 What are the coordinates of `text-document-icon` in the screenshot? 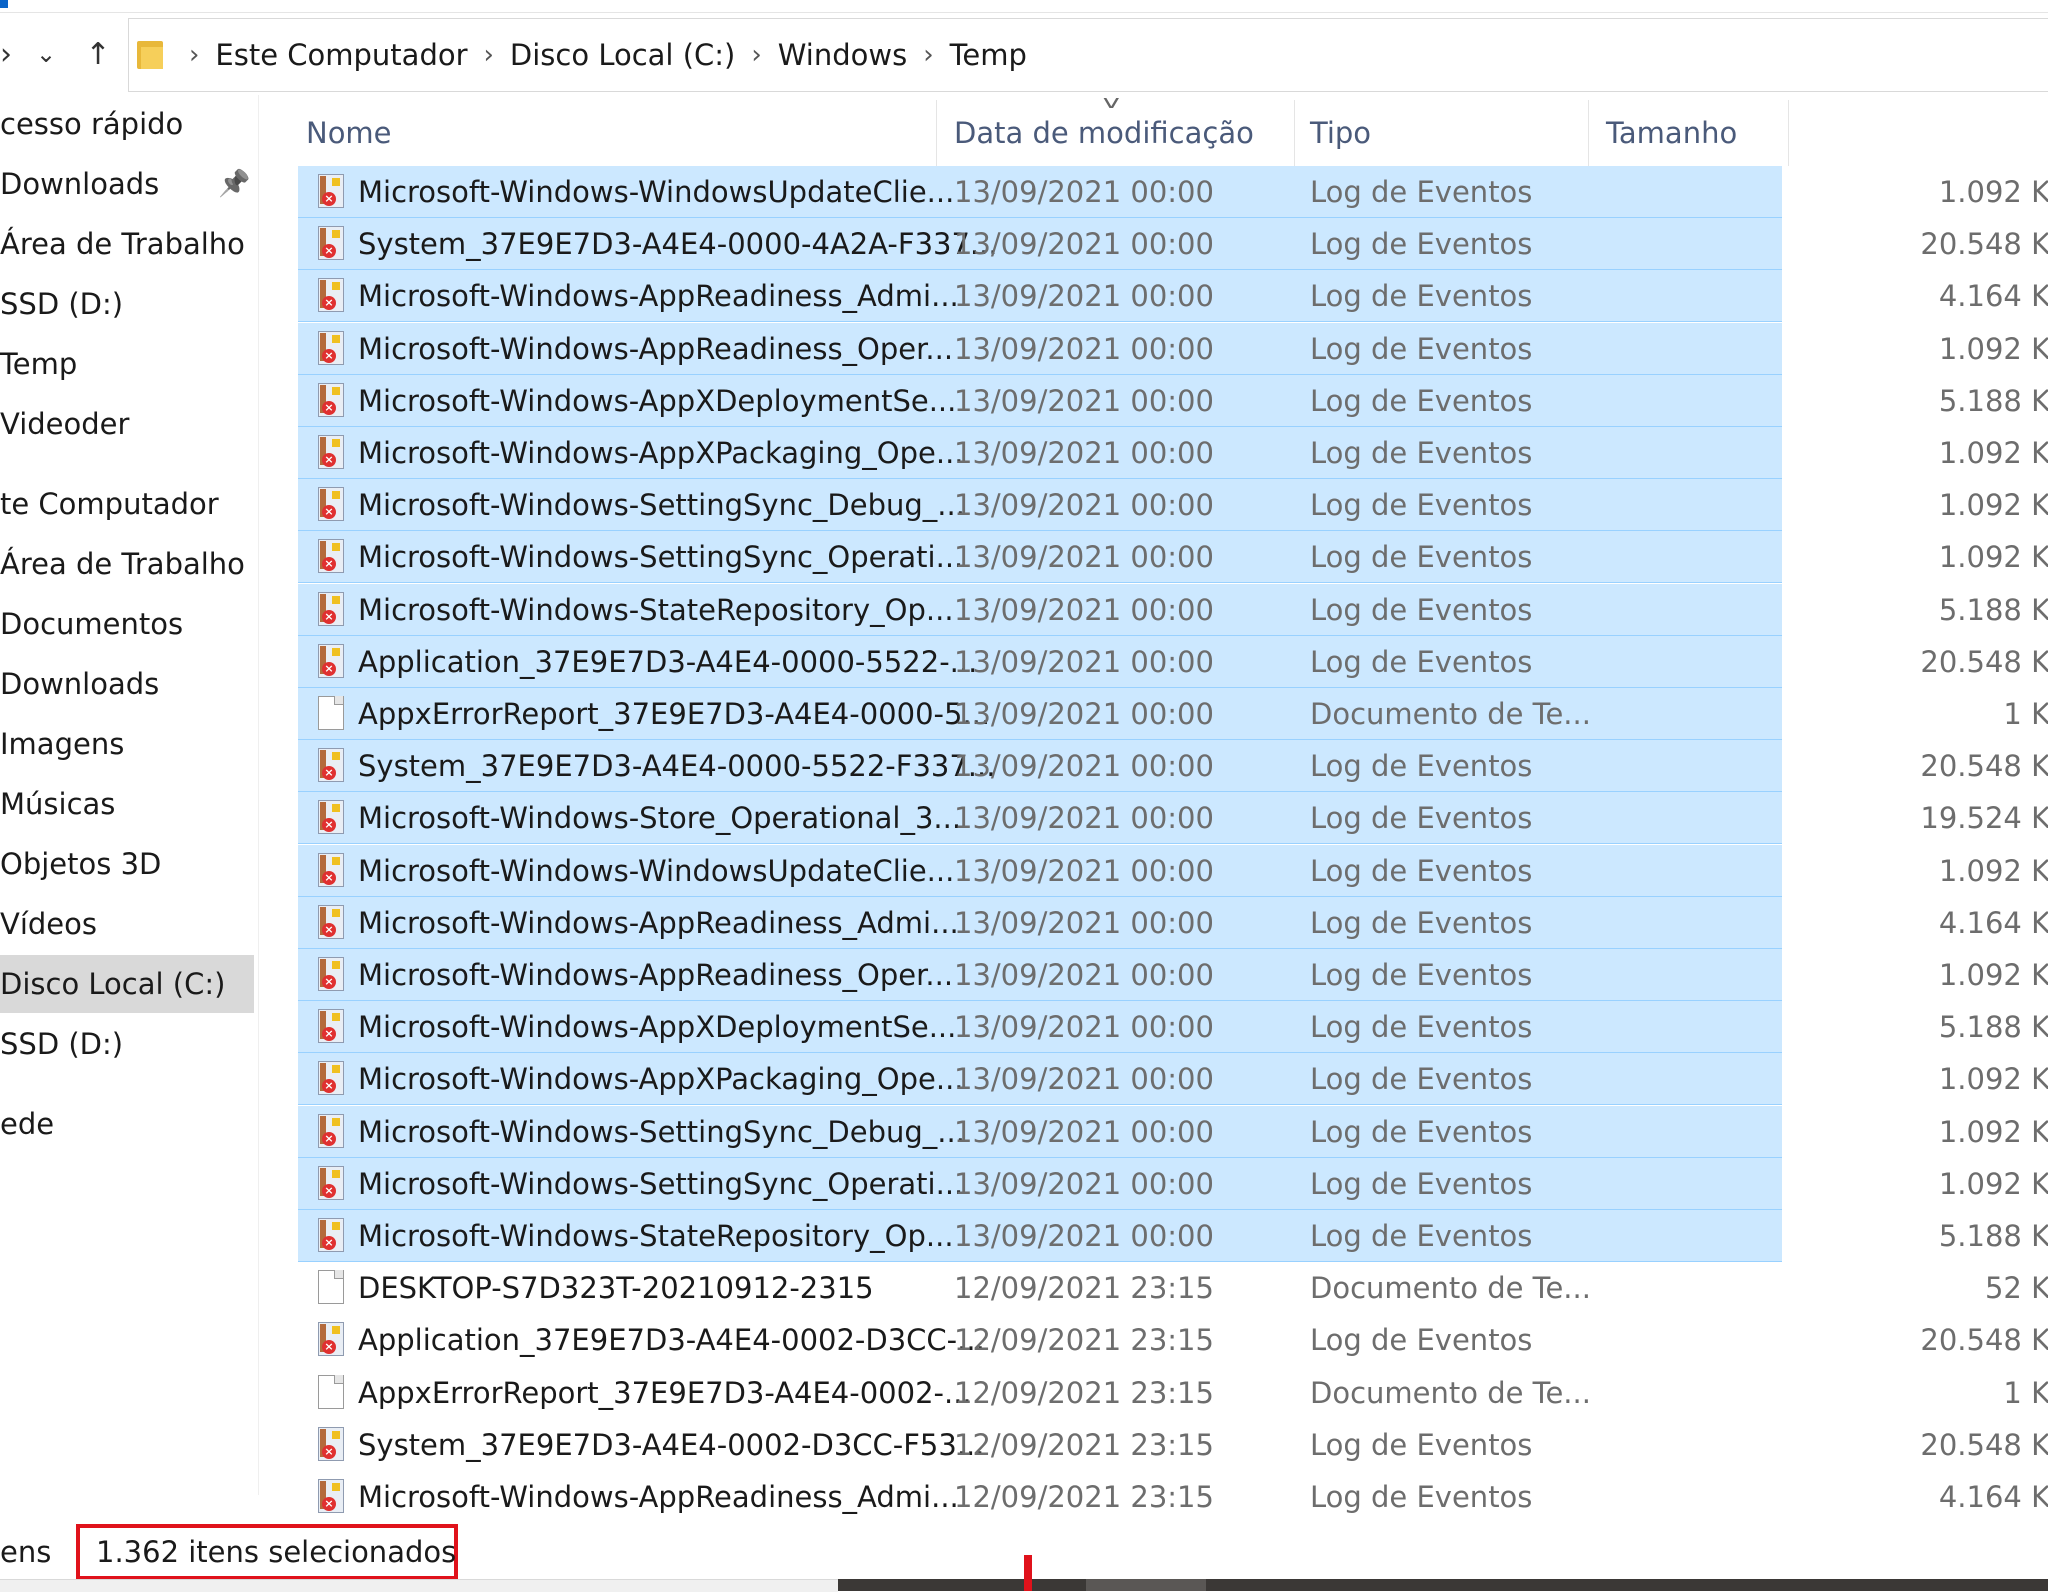 It's located at (329, 1288).